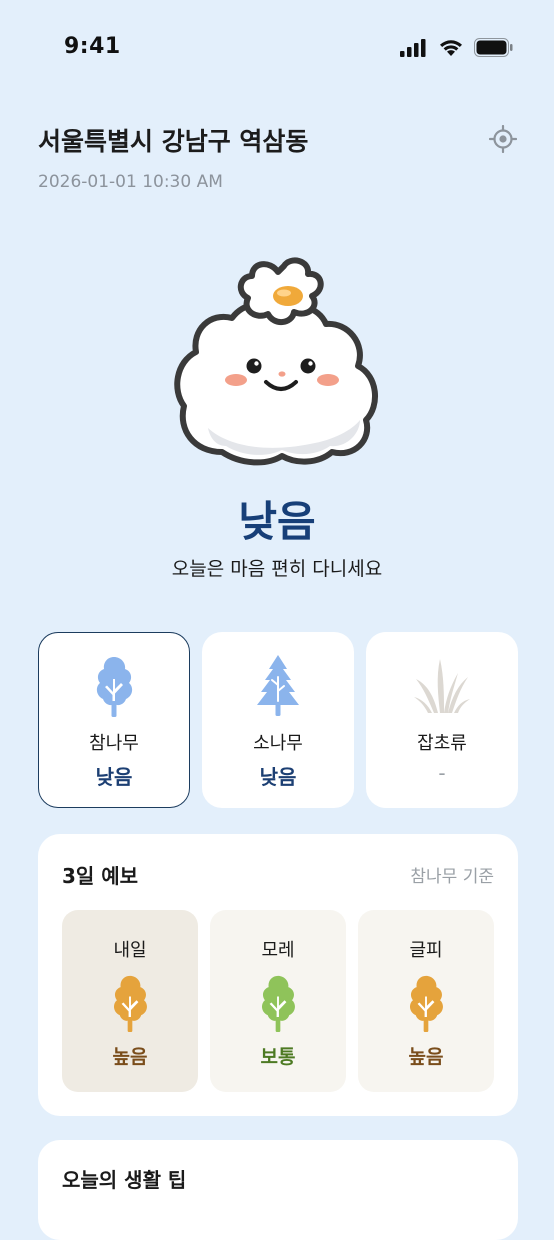 This screenshot has width=554, height=1240. I want to click on update-timestamp: 2026-01-01 10:30 AM, so click(130, 182).